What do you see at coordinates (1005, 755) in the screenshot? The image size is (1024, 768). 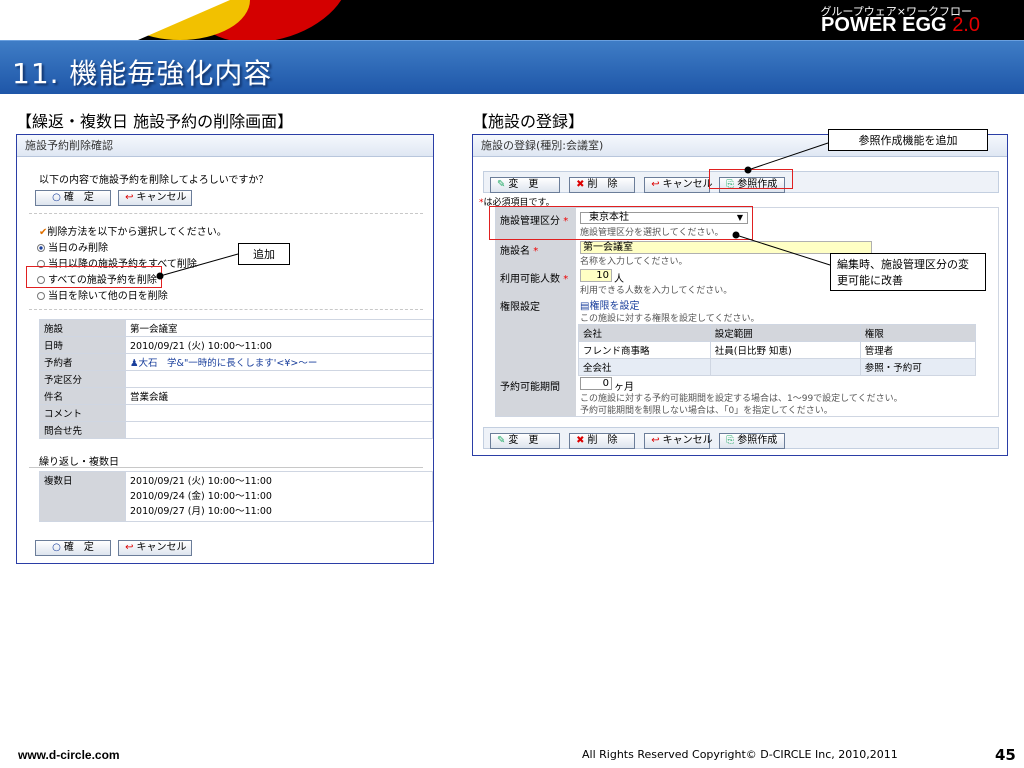 I see `page-number: 45` at bounding box center [1005, 755].